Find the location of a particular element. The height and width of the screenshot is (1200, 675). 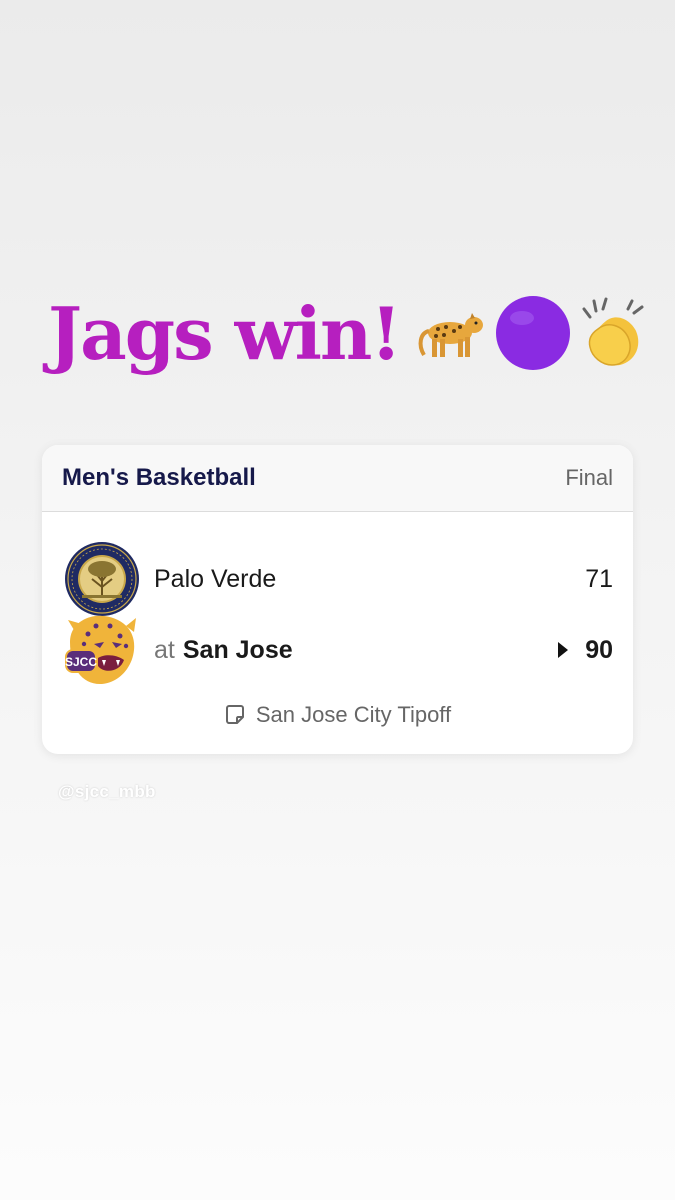

home-team-score: 90 is located at coordinates (599, 649).